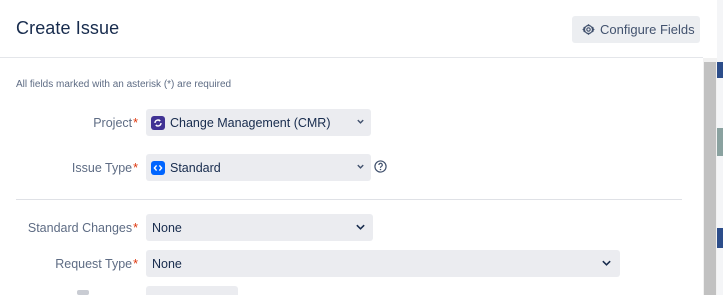  What do you see at coordinates (167, 227) in the screenshot?
I see `standard-changes-select-value: None` at bounding box center [167, 227].